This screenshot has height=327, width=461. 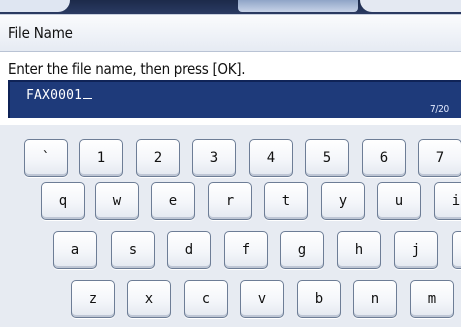 I want to click on key-backtick: `, so click(x=46, y=158).